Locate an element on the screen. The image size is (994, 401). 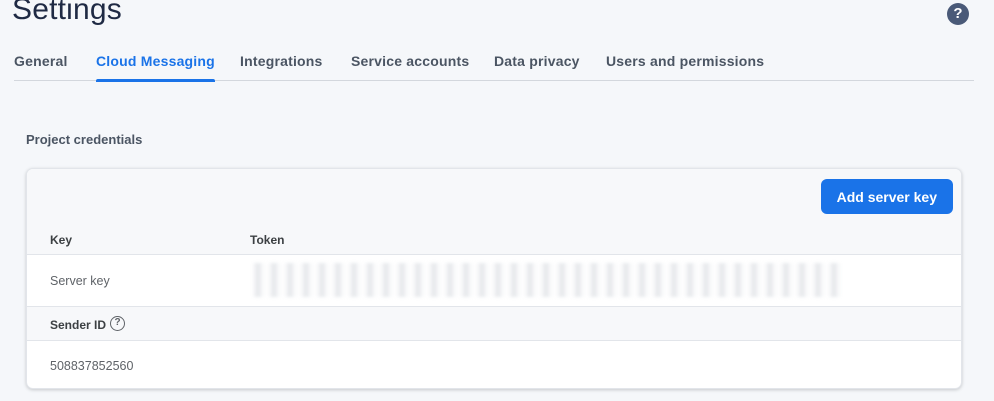
page-title: Settings is located at coordinates (67, 13).